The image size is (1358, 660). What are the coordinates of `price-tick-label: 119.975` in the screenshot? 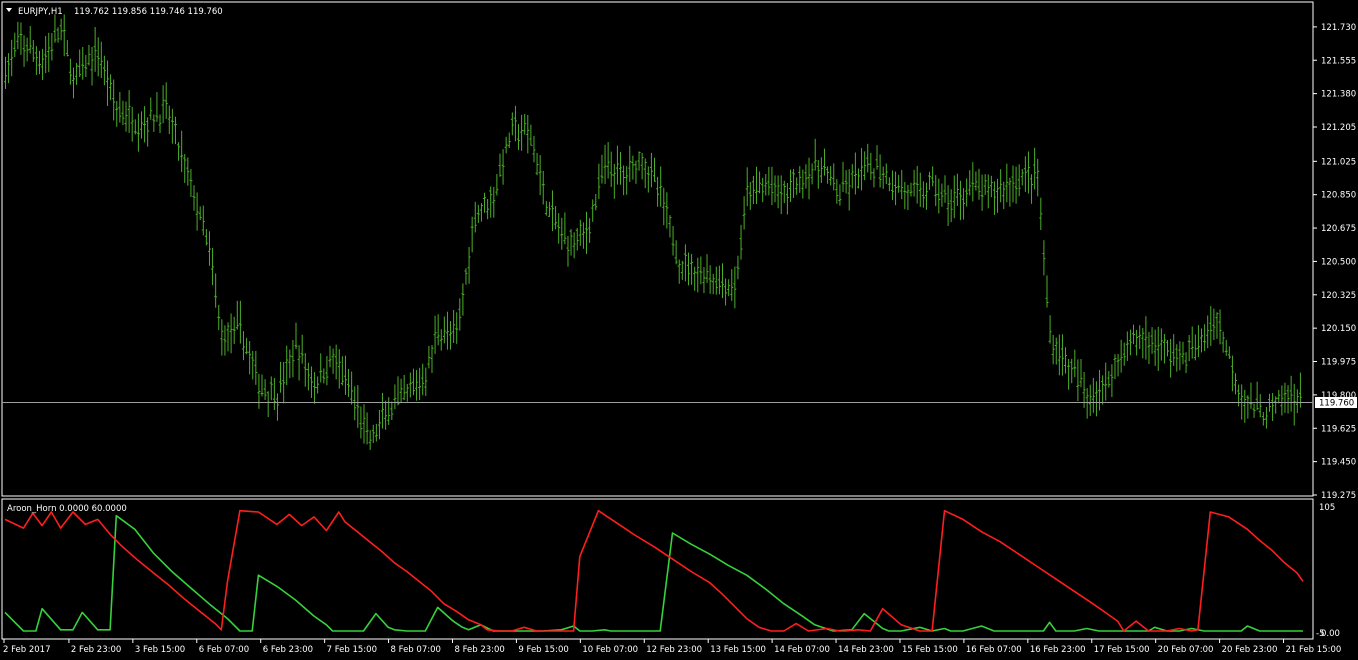 It's located at (1338, 363).